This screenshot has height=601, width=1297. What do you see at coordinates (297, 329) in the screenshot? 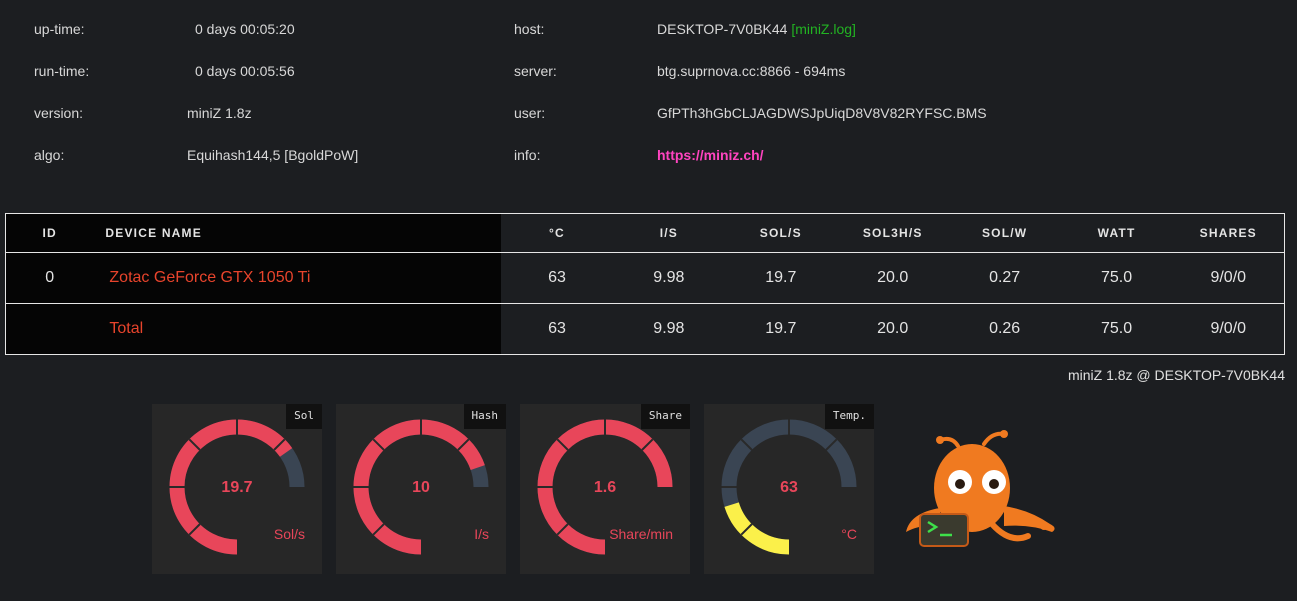
I see `cell-total-label: Total` at bounding box center [297, 329].